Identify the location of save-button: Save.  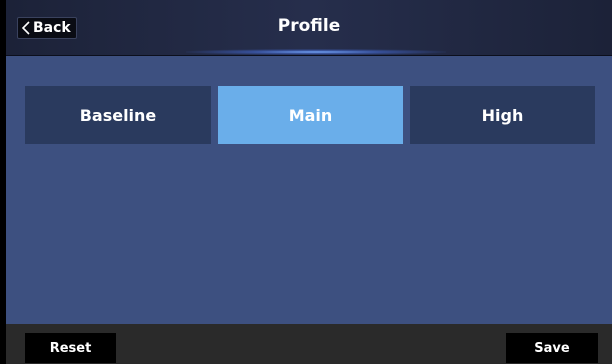
(552, 348).